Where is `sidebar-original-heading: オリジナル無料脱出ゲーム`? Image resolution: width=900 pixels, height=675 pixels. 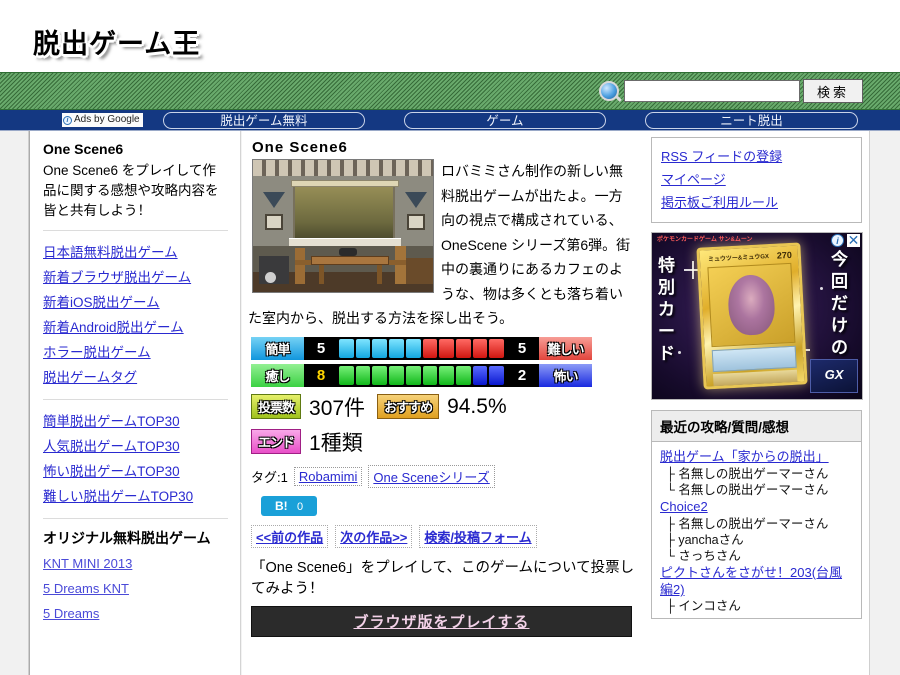
sidebar-original-heading: オリジナル無料脱出ゲーム is located at coordinates (127, 538).